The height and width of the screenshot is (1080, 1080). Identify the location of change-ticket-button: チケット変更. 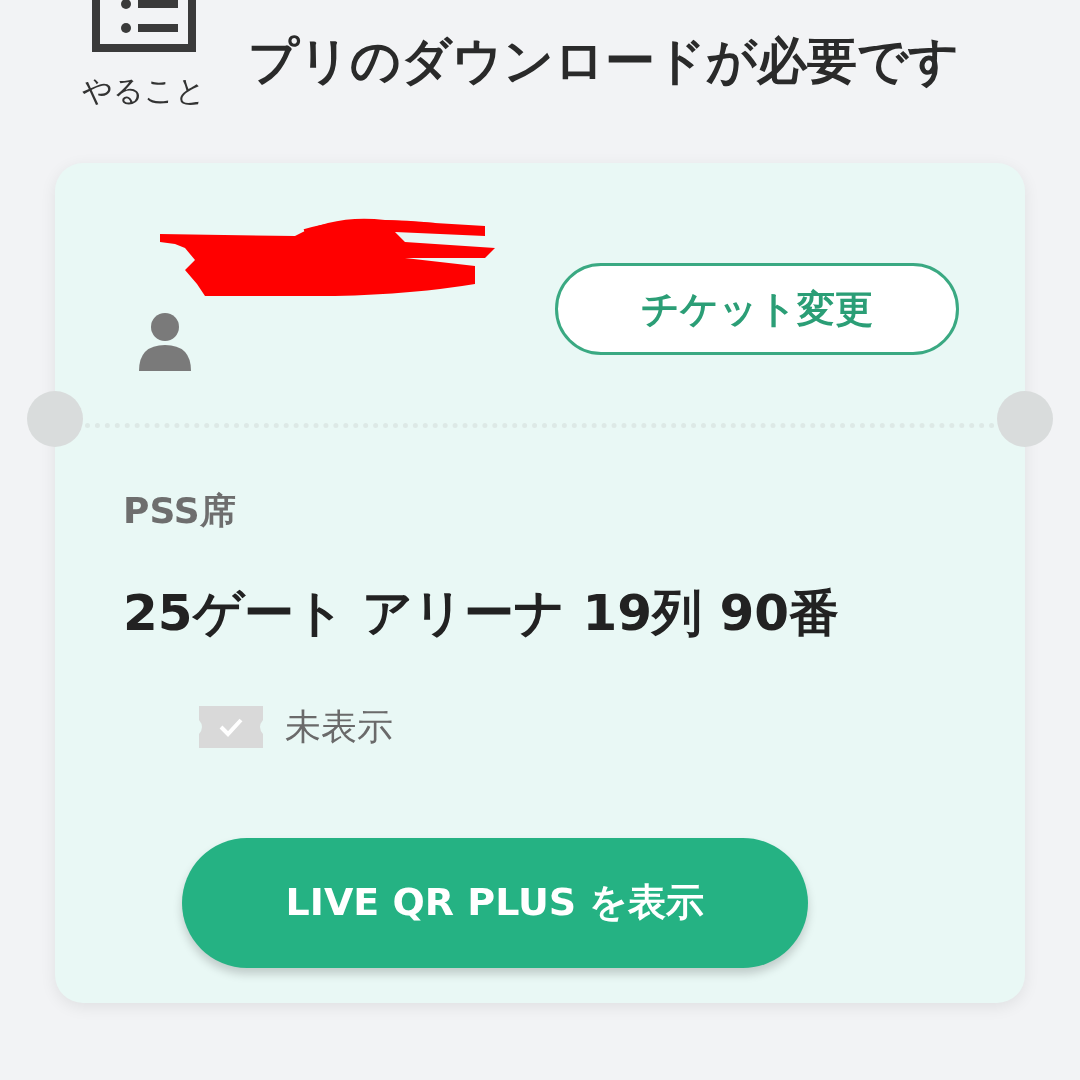
(757, 309).